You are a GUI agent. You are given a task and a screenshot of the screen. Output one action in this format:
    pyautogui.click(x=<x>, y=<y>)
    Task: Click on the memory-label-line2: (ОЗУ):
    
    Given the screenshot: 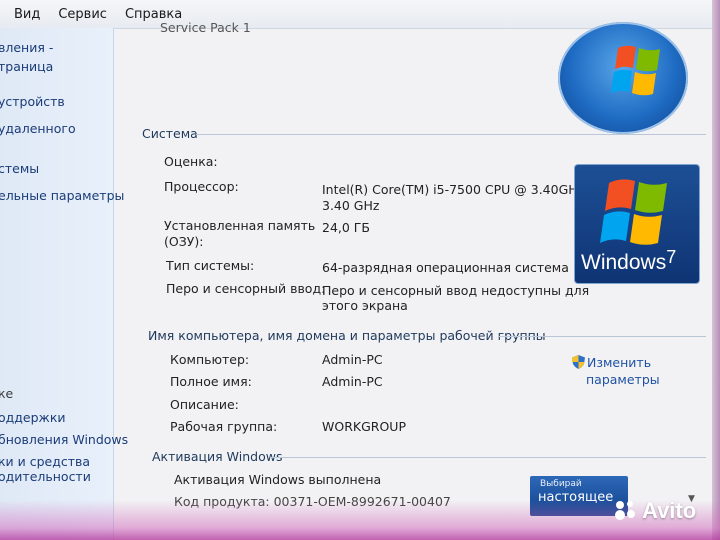 What is the action you would take?
    pyautogui.click(x=184, y=241)
    